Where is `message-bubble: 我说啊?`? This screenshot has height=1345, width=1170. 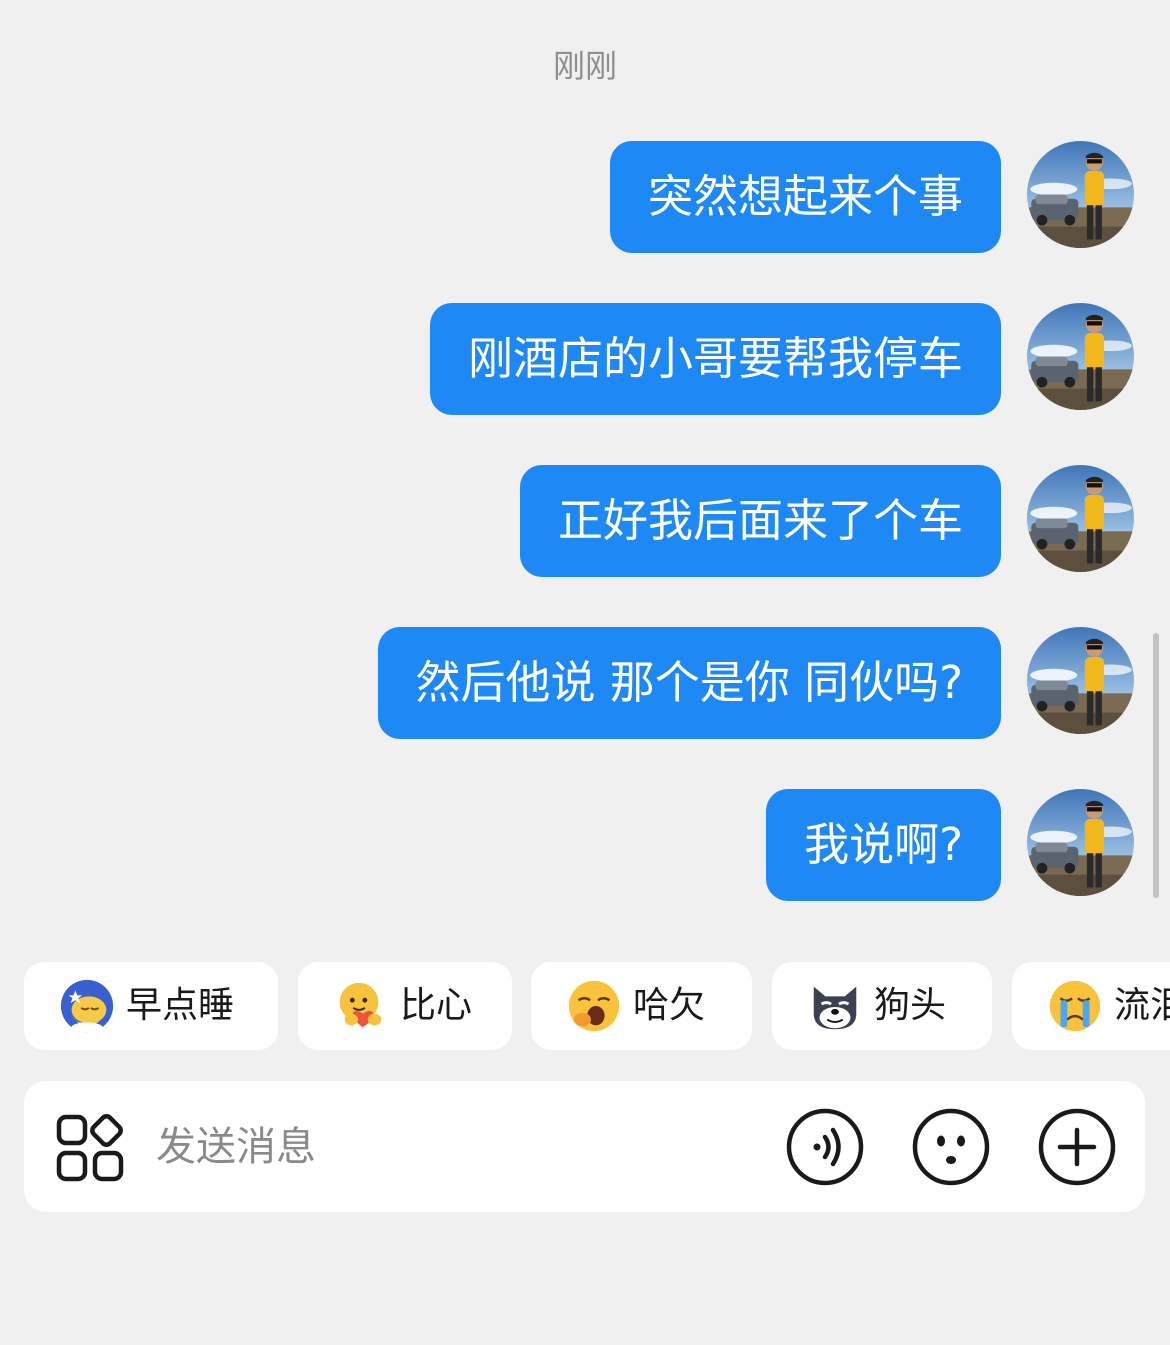
message-bubble: 我说啊? is located at coordinates (883, 845).